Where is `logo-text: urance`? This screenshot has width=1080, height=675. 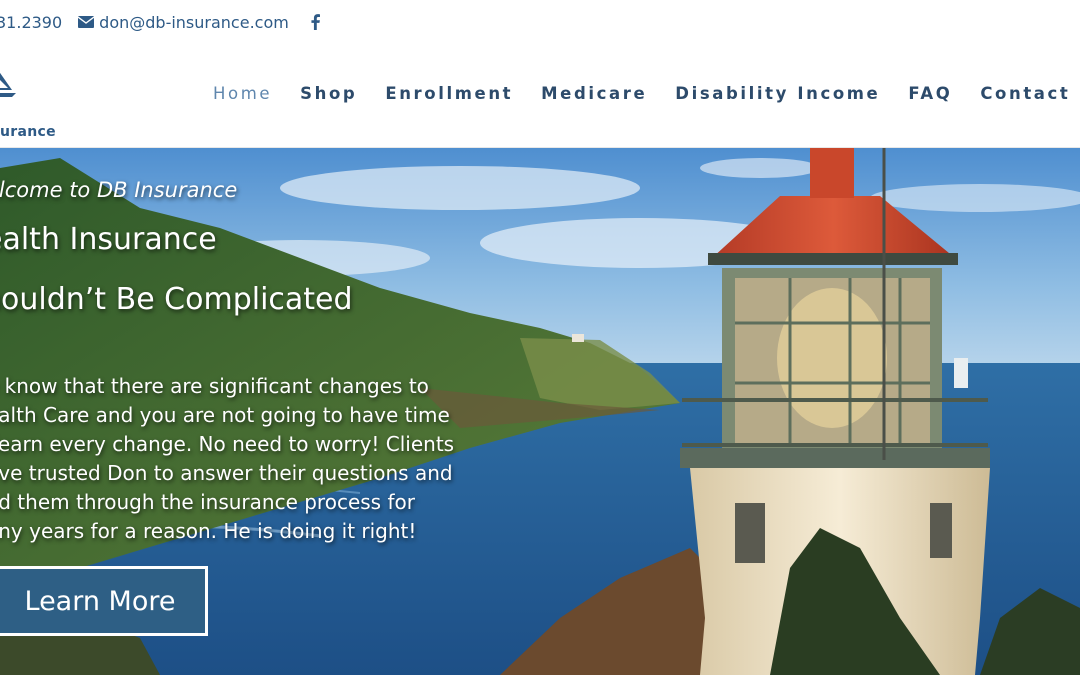 logo-text: urance is located at coordinates (28, 132).